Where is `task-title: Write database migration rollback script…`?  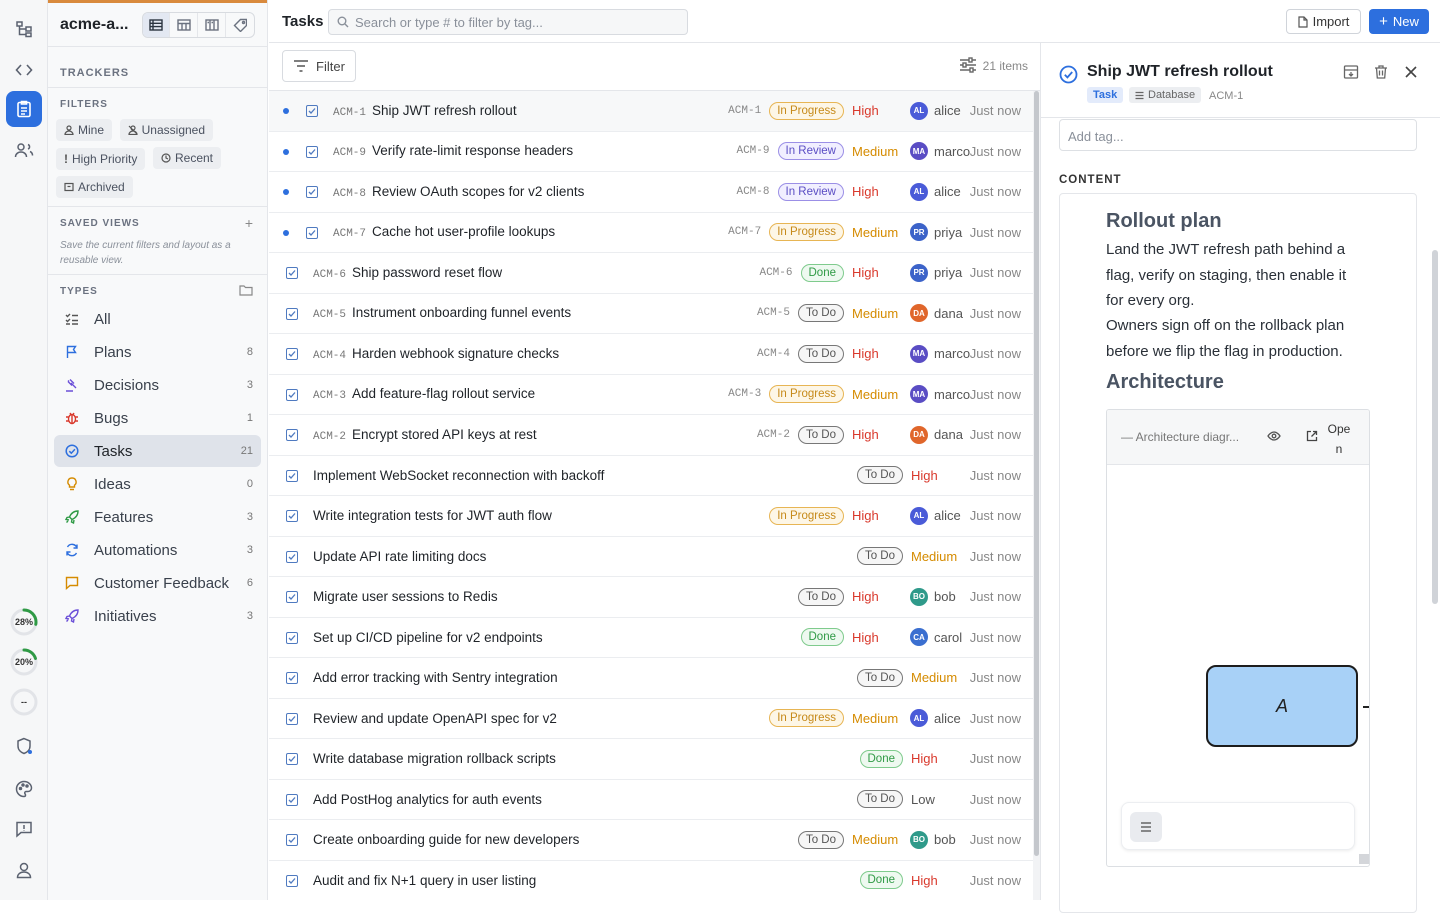 task-title: Write database migration rollback script… is located at coordinates (434, 758).